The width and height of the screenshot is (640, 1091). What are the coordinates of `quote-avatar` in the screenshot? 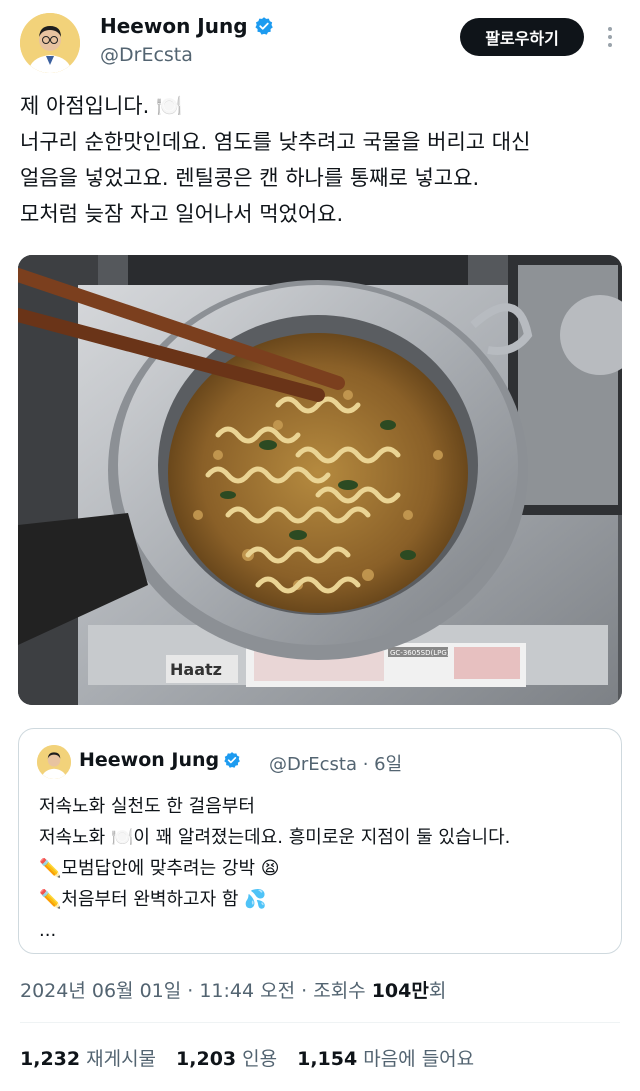 It's located at (54, 762).